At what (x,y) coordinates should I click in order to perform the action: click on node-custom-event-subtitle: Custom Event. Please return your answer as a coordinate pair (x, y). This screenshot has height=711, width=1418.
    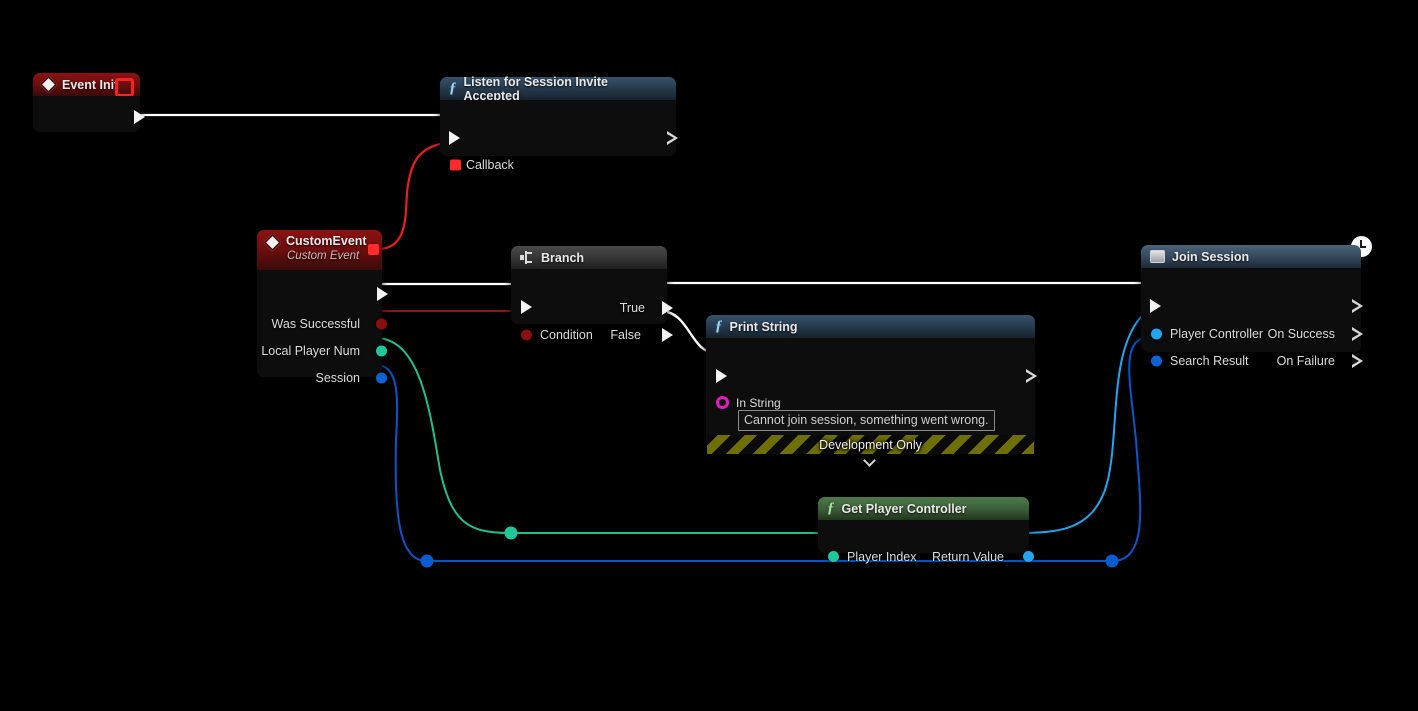
    Looking at the image, I should click on (323, 256).